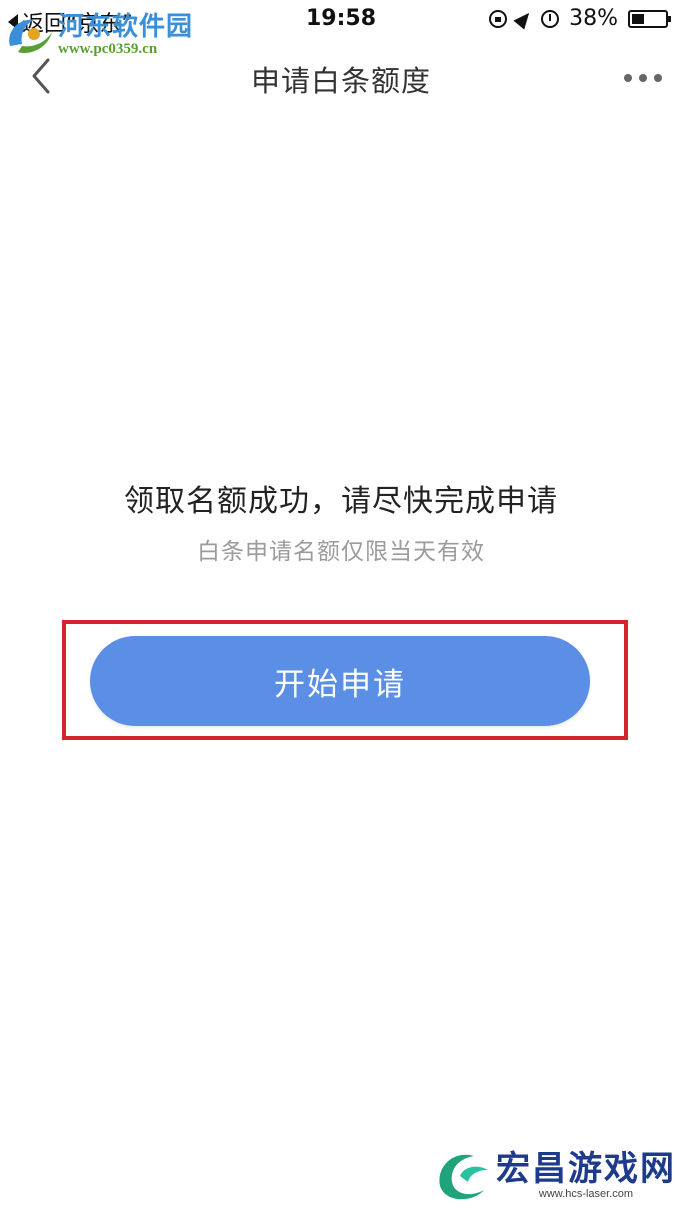 The width and height of the screenshot is (682, 1212). I want to click on more-dots-icon, so click(643, 78).